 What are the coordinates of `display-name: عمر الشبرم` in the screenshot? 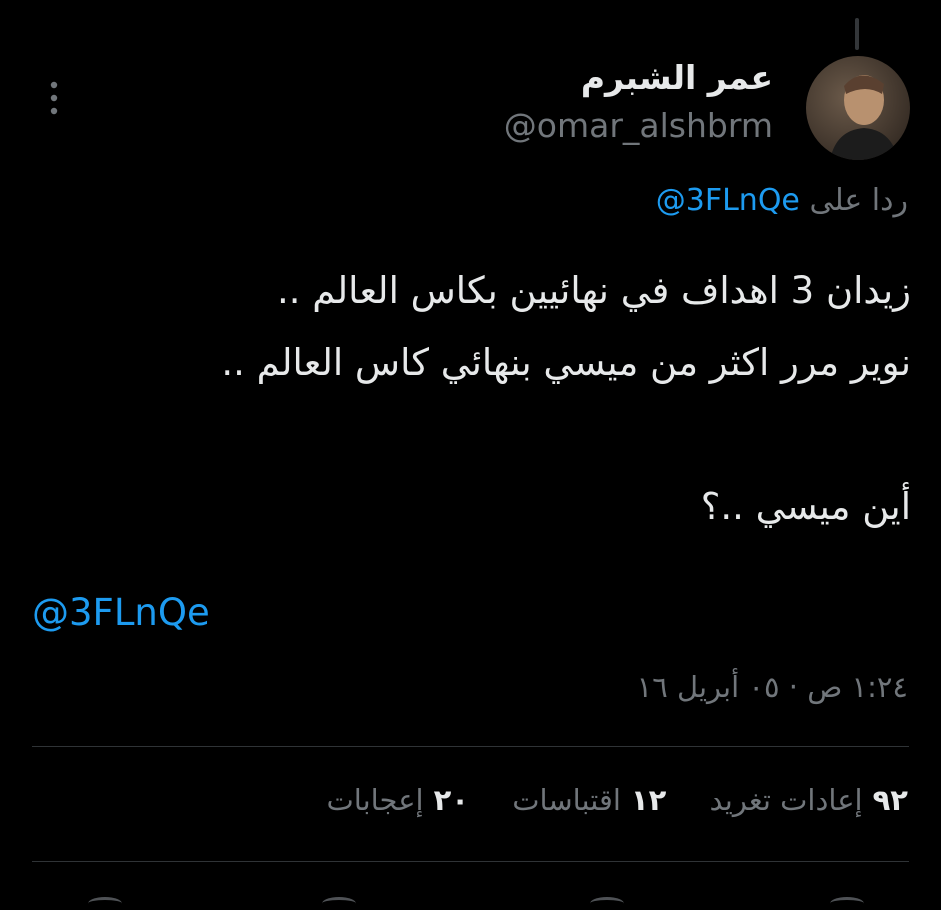 It's located at (677, 77).